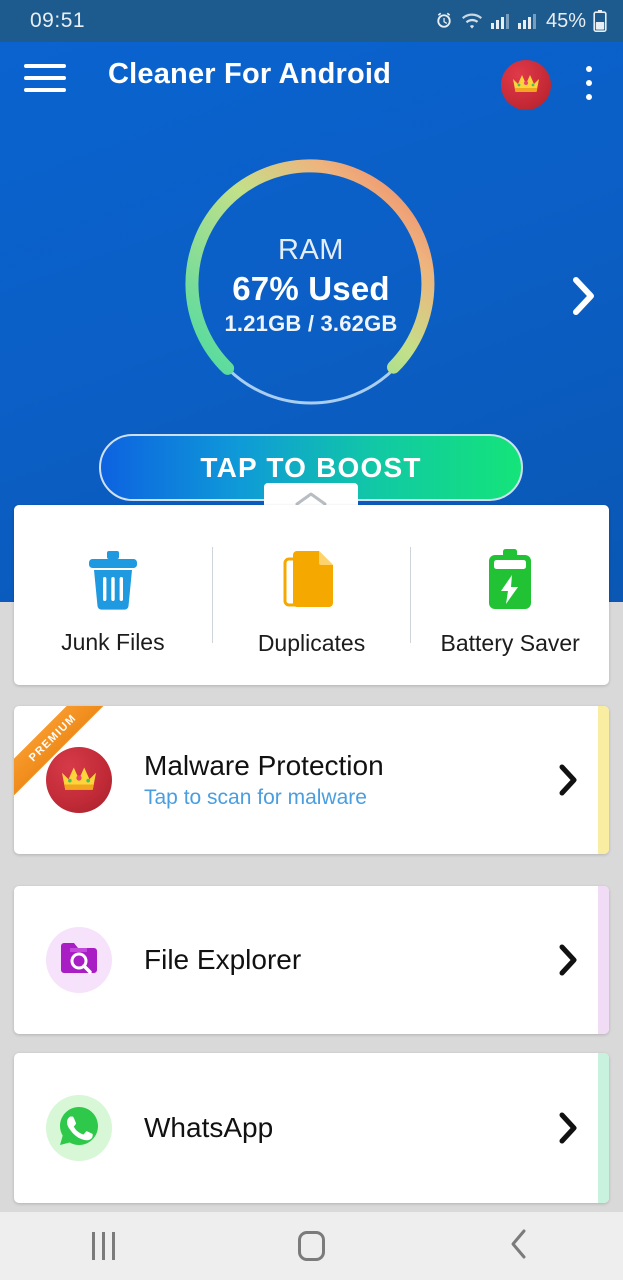 This screenshot has width=623, height=1280. Describe the element at coordinates (209, 1127) in the screenshot. I see `row-title: WhatsApp` at that location.